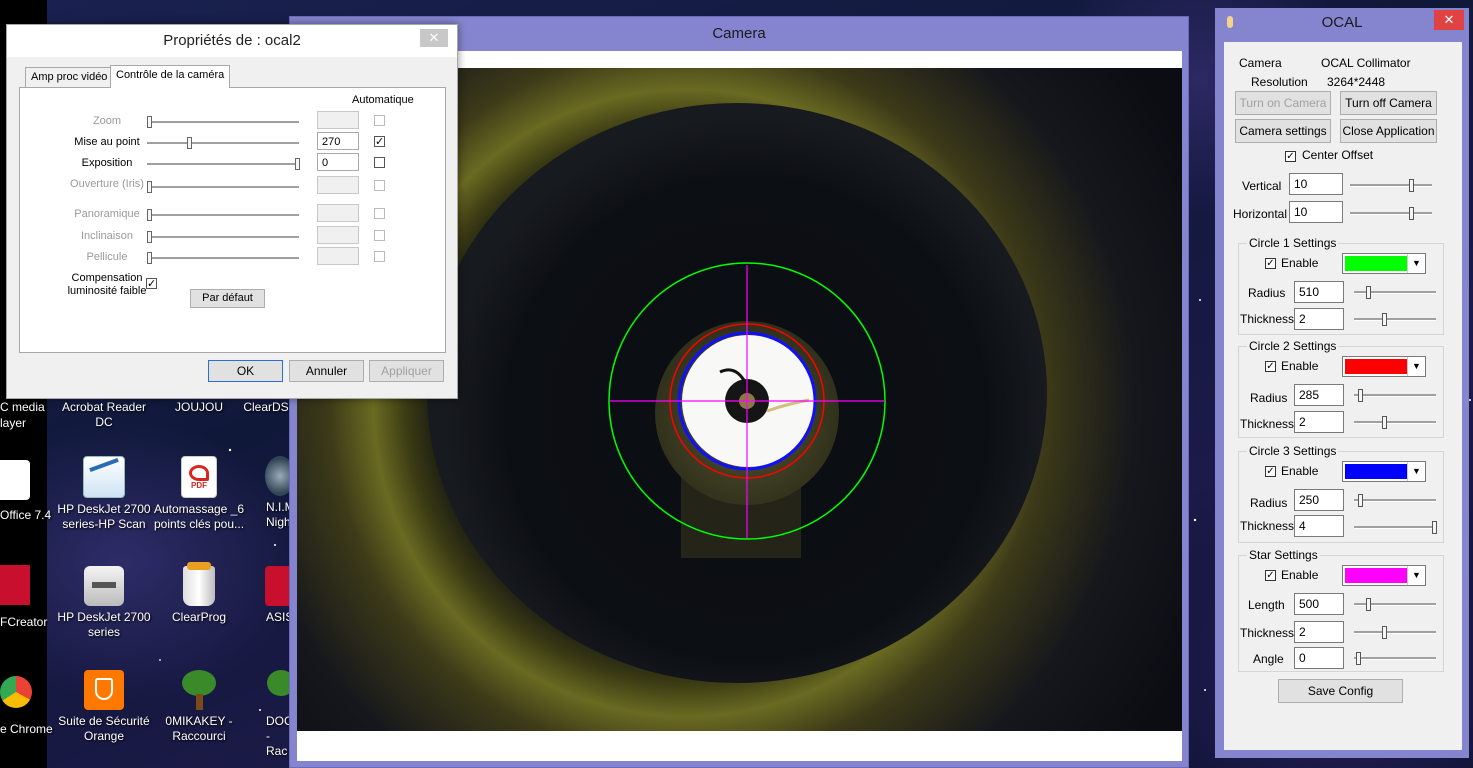  I want to click on control-value-input: 0, so click(338, 162).